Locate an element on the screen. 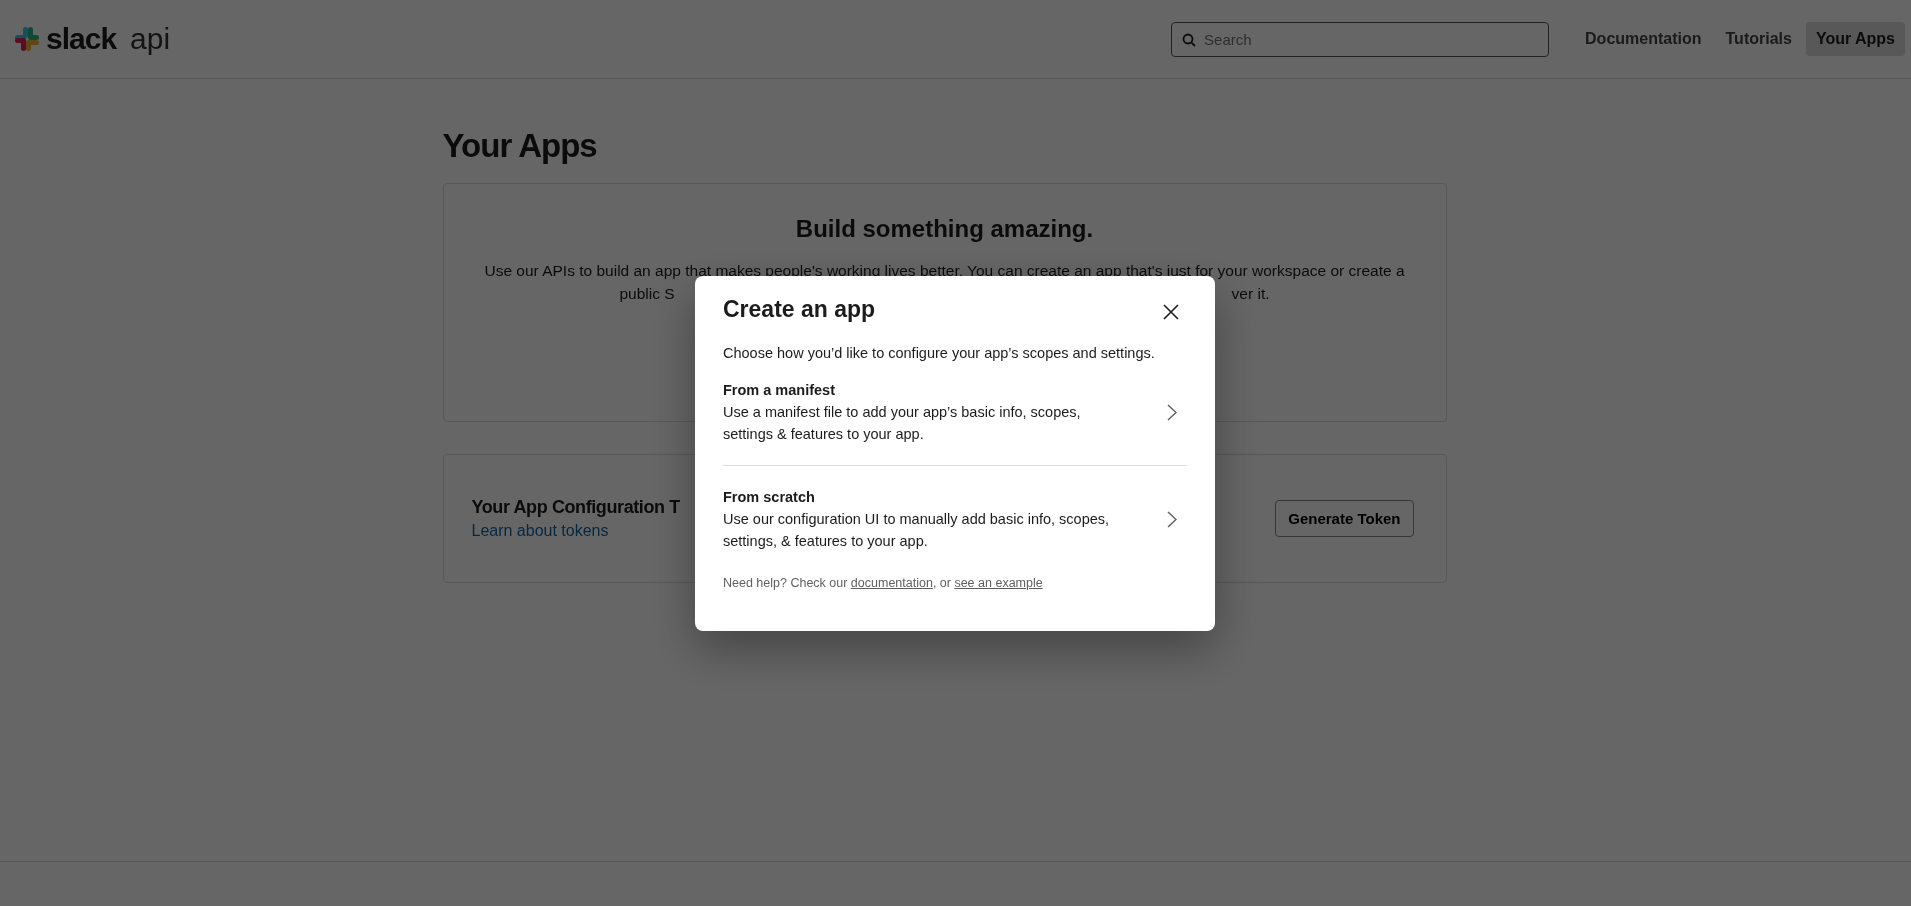 This screenshot has height=906, width=1911. example-link: see an example is located at coordinates (998, 583).